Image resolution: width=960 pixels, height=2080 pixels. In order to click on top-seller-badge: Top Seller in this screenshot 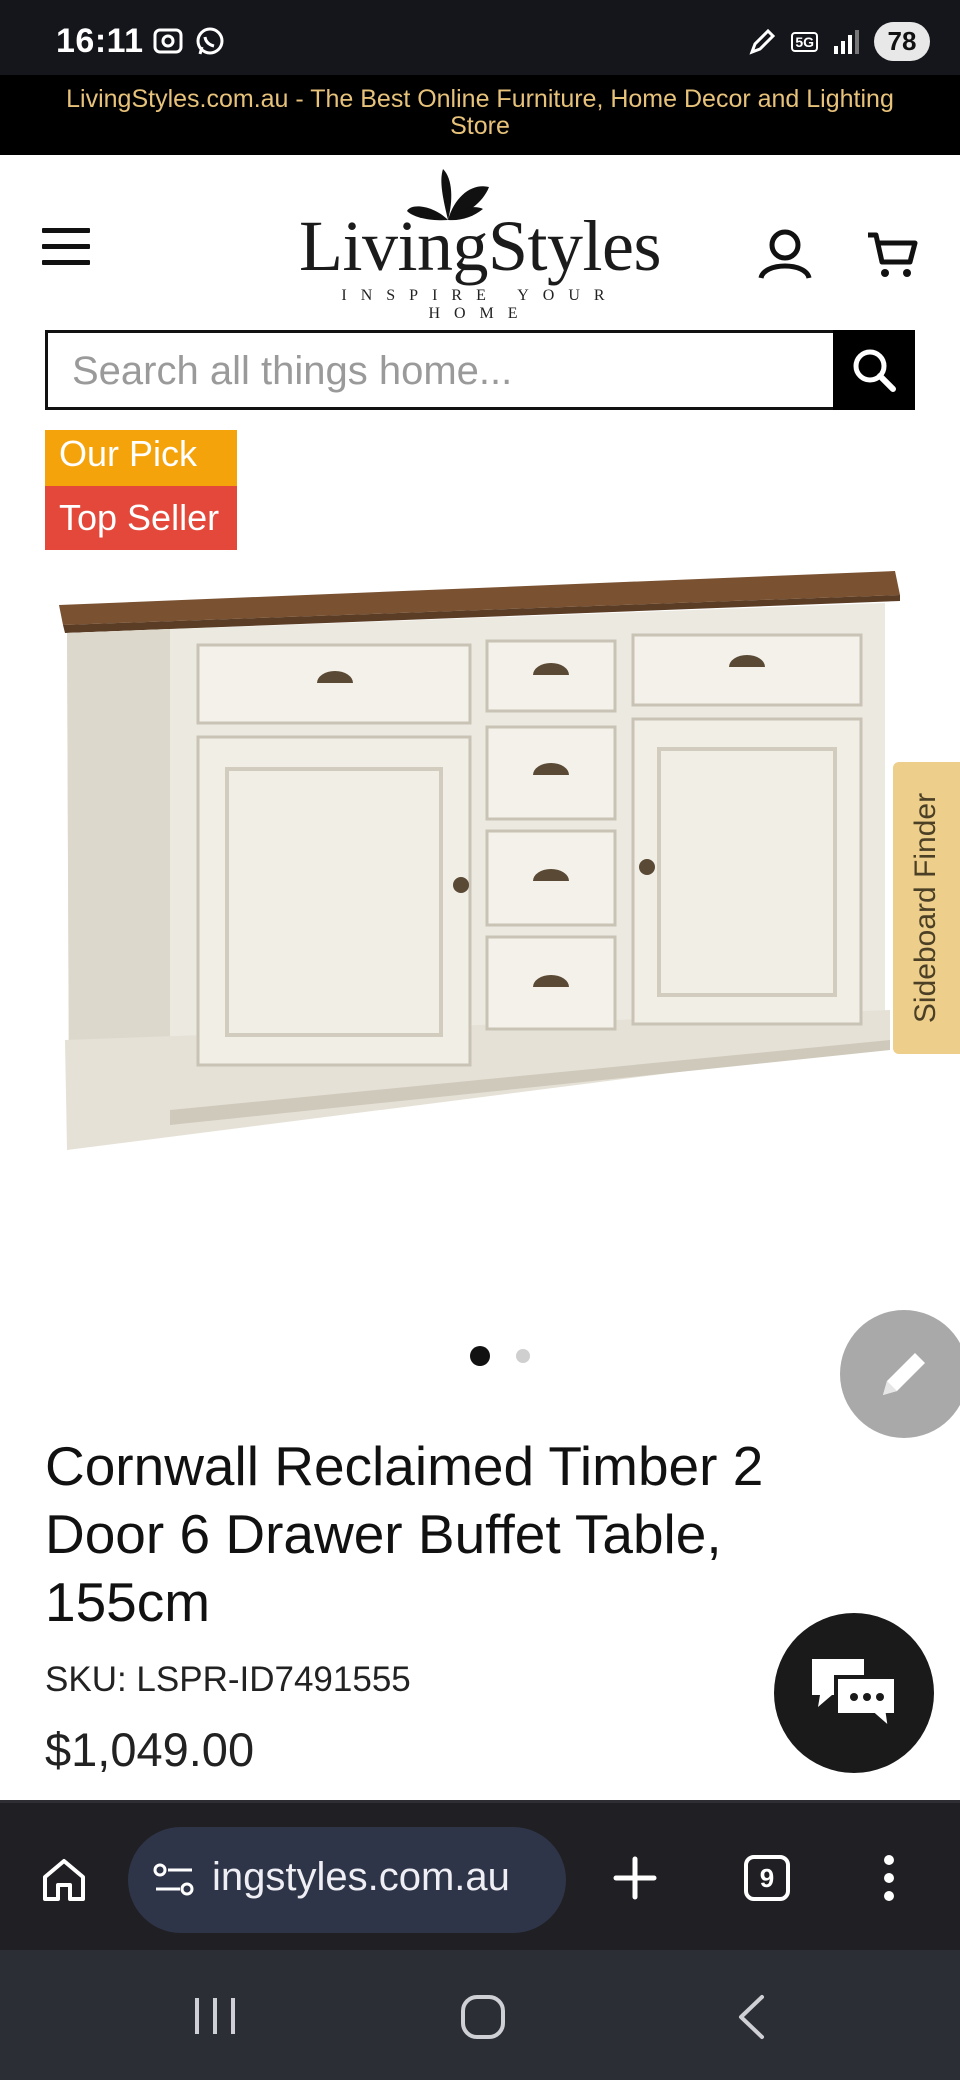, I will do `click(141, 518)`.